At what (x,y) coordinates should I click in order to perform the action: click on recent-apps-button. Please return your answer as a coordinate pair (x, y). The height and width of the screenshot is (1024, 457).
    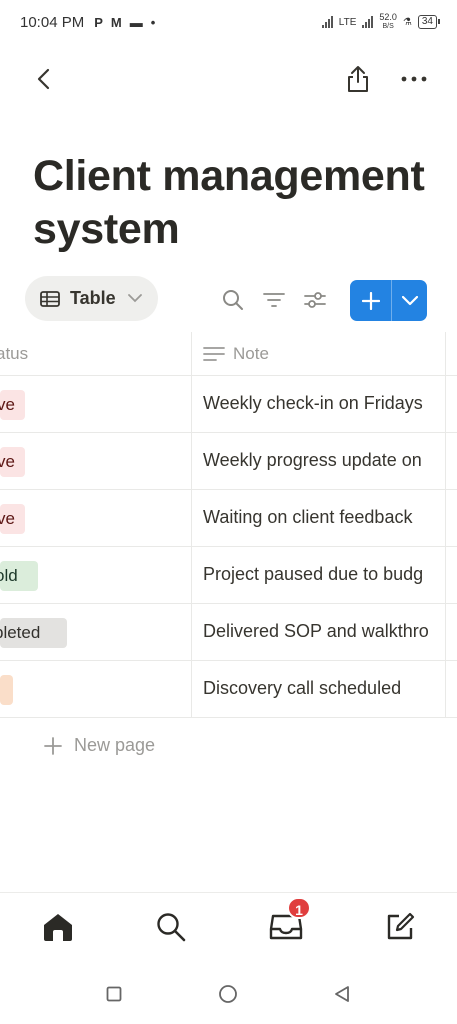
    Looking at the image, I should click on (114, 994).